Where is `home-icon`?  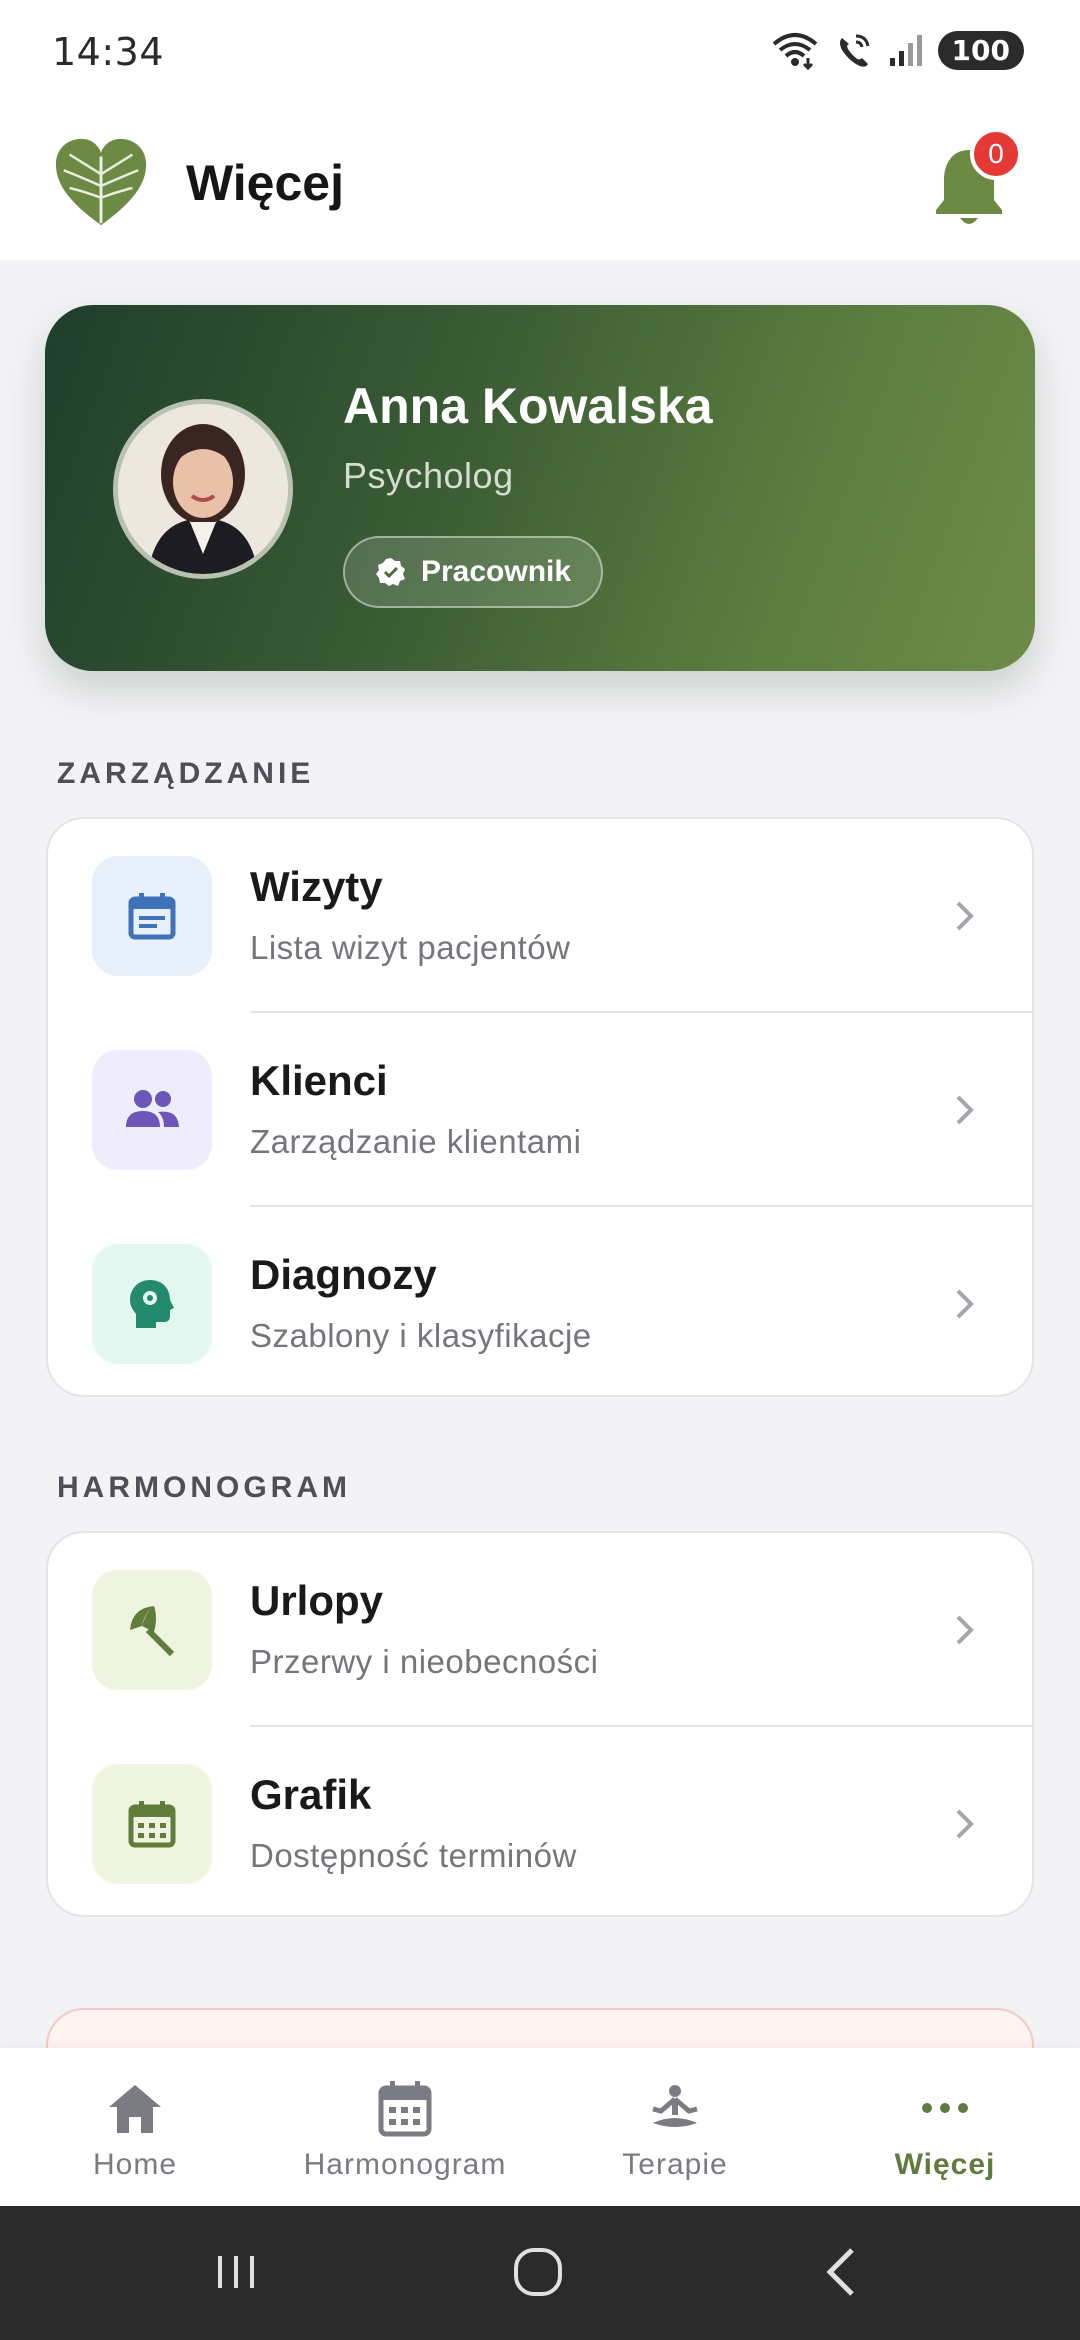 home-icon is located at coordinates (135, 2108).